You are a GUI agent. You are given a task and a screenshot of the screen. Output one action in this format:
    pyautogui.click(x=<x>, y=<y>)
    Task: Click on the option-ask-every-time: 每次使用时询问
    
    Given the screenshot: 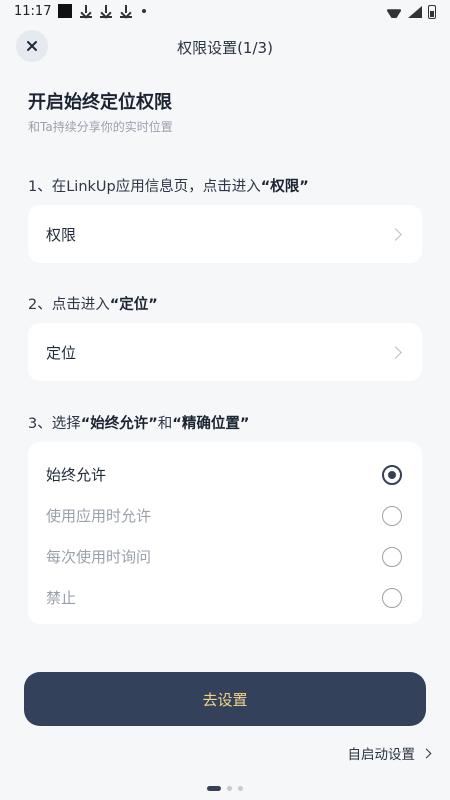 What is the action you would take?
    pyautogui.click(x=225, y=556)
    